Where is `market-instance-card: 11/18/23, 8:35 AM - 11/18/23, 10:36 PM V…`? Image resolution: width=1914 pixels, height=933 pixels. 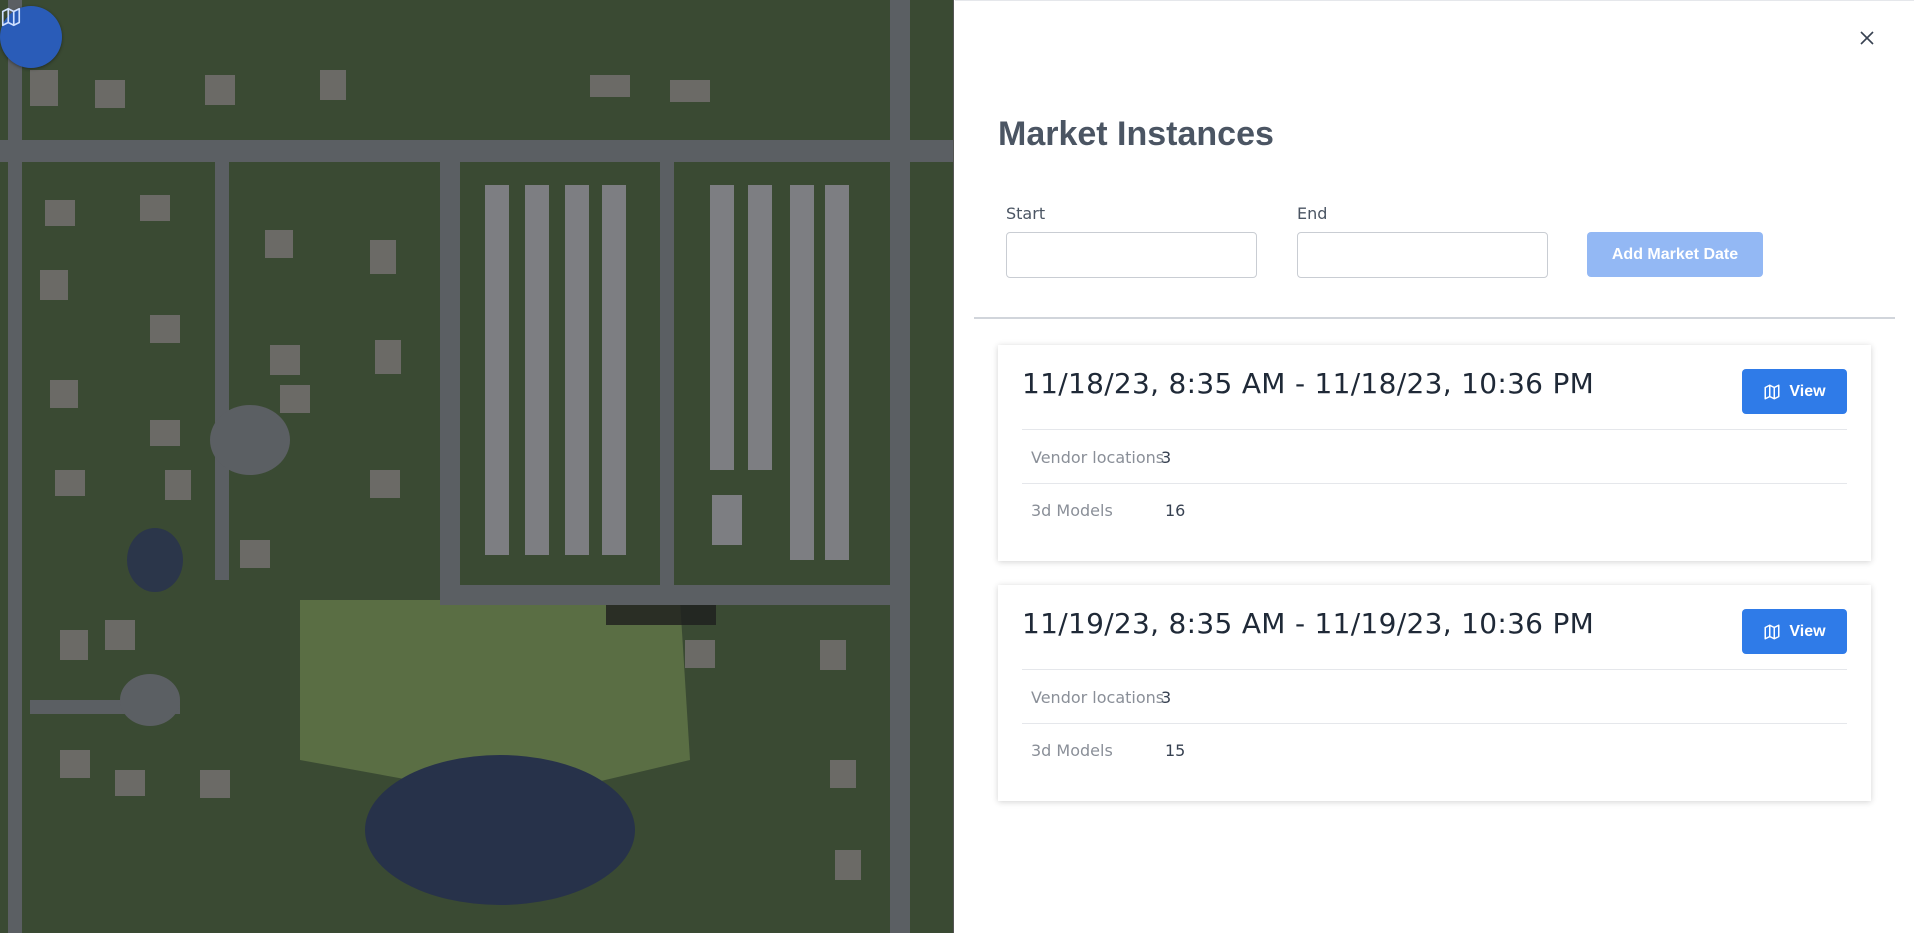
market-instance-card: 11/18/23, 8:35 AM - 11/18/23, 10:36 PM V… is located at coordinates (1434, 453).